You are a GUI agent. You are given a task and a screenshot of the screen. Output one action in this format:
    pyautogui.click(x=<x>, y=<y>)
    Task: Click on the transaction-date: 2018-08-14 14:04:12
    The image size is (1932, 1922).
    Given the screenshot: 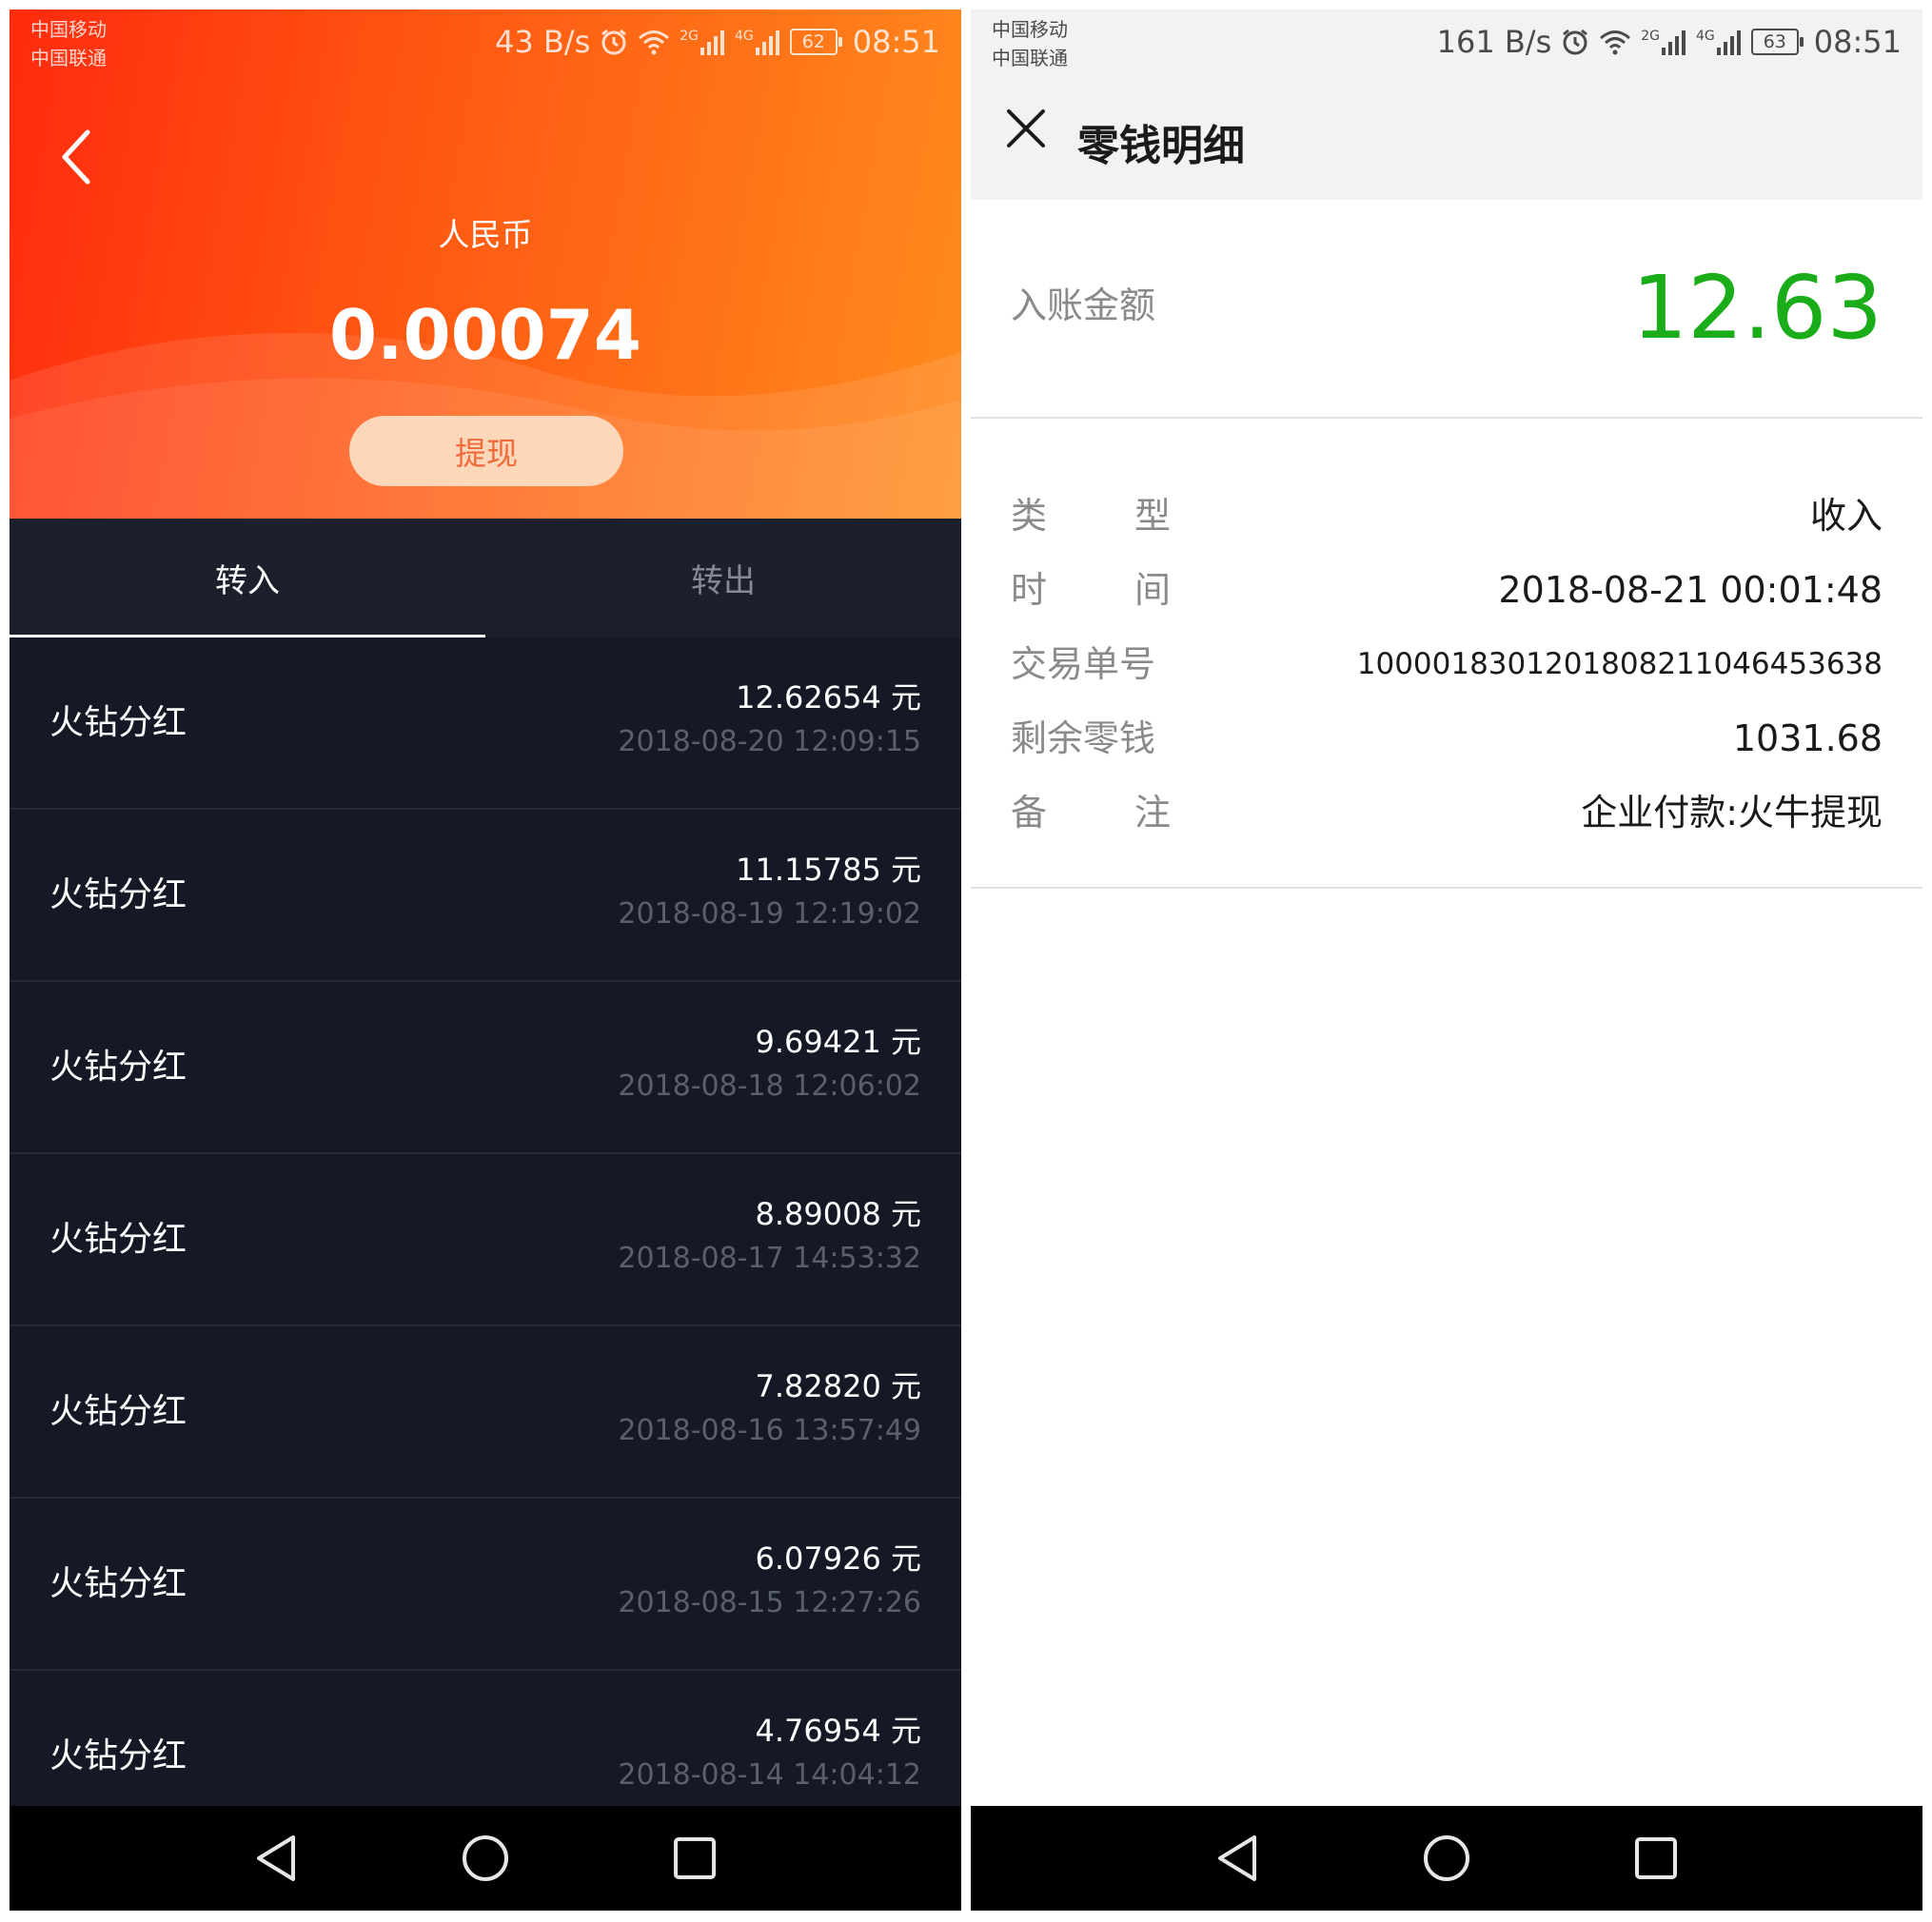 What is the action you would take?
    pyautogui.click(x=769, y=1775)
    